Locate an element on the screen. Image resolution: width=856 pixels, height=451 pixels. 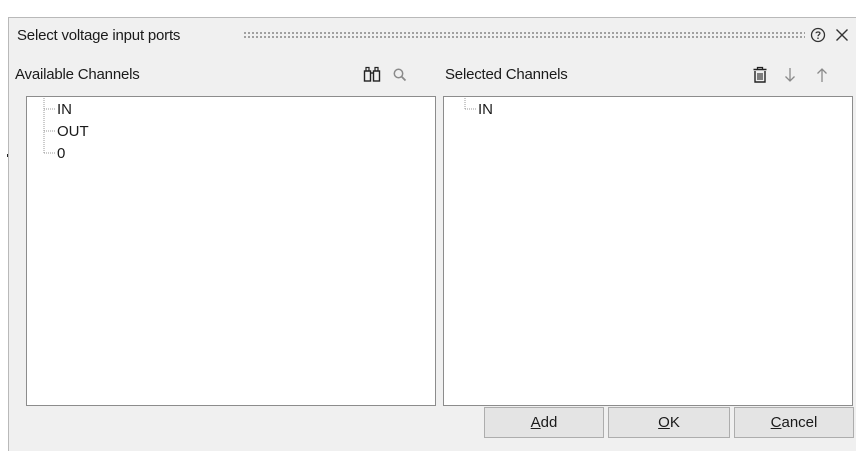
ok-rest: K is located at coordinates (674, 422).